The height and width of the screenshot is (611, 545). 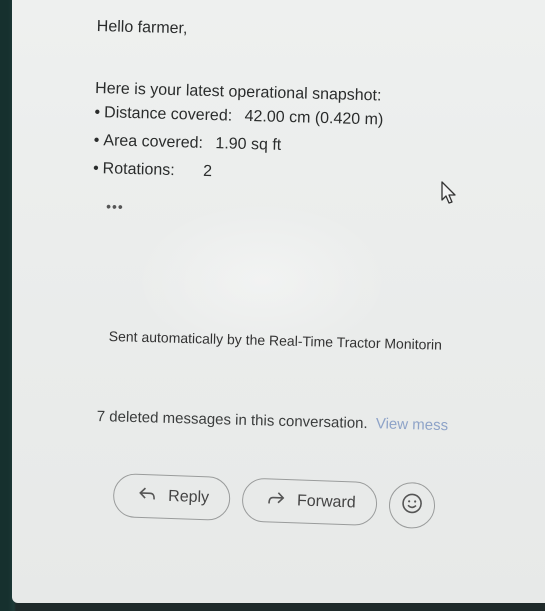 I want to click on deleted-messages-text: 7 deleted messages in this conversation., so click(x=232, y=420).